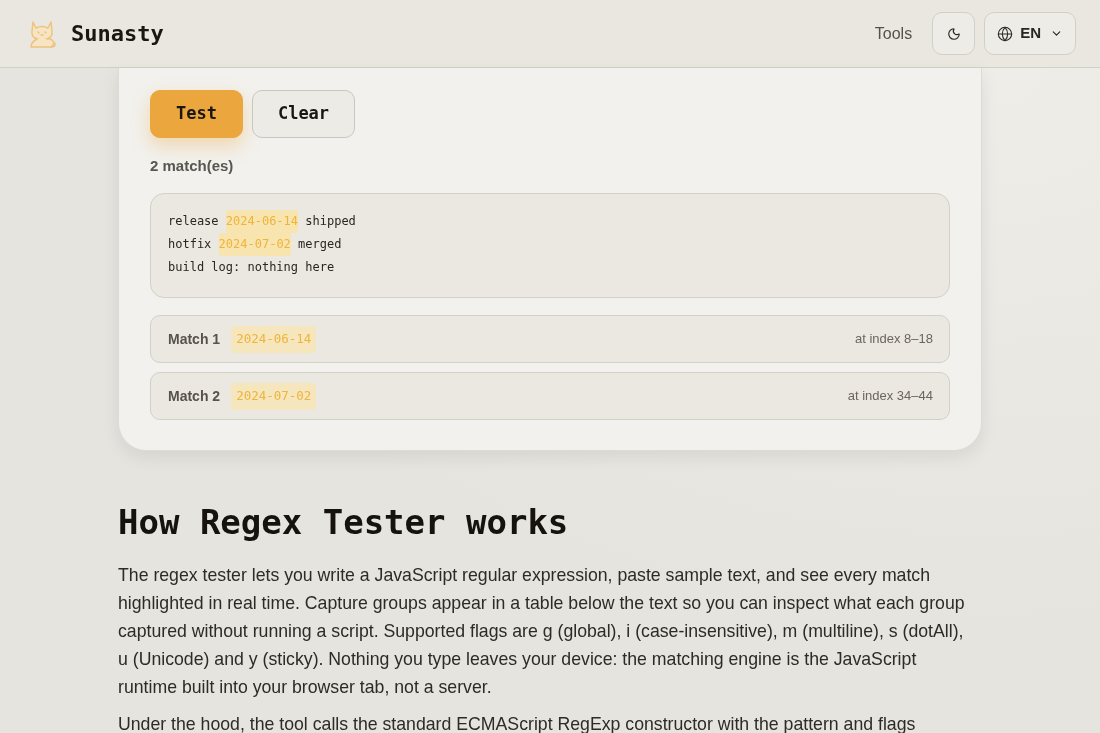 The image size is (1100, 733). Describe the element at coordinates (194, 396) in the screenshot. I see `match-label: Match 2` at that location.